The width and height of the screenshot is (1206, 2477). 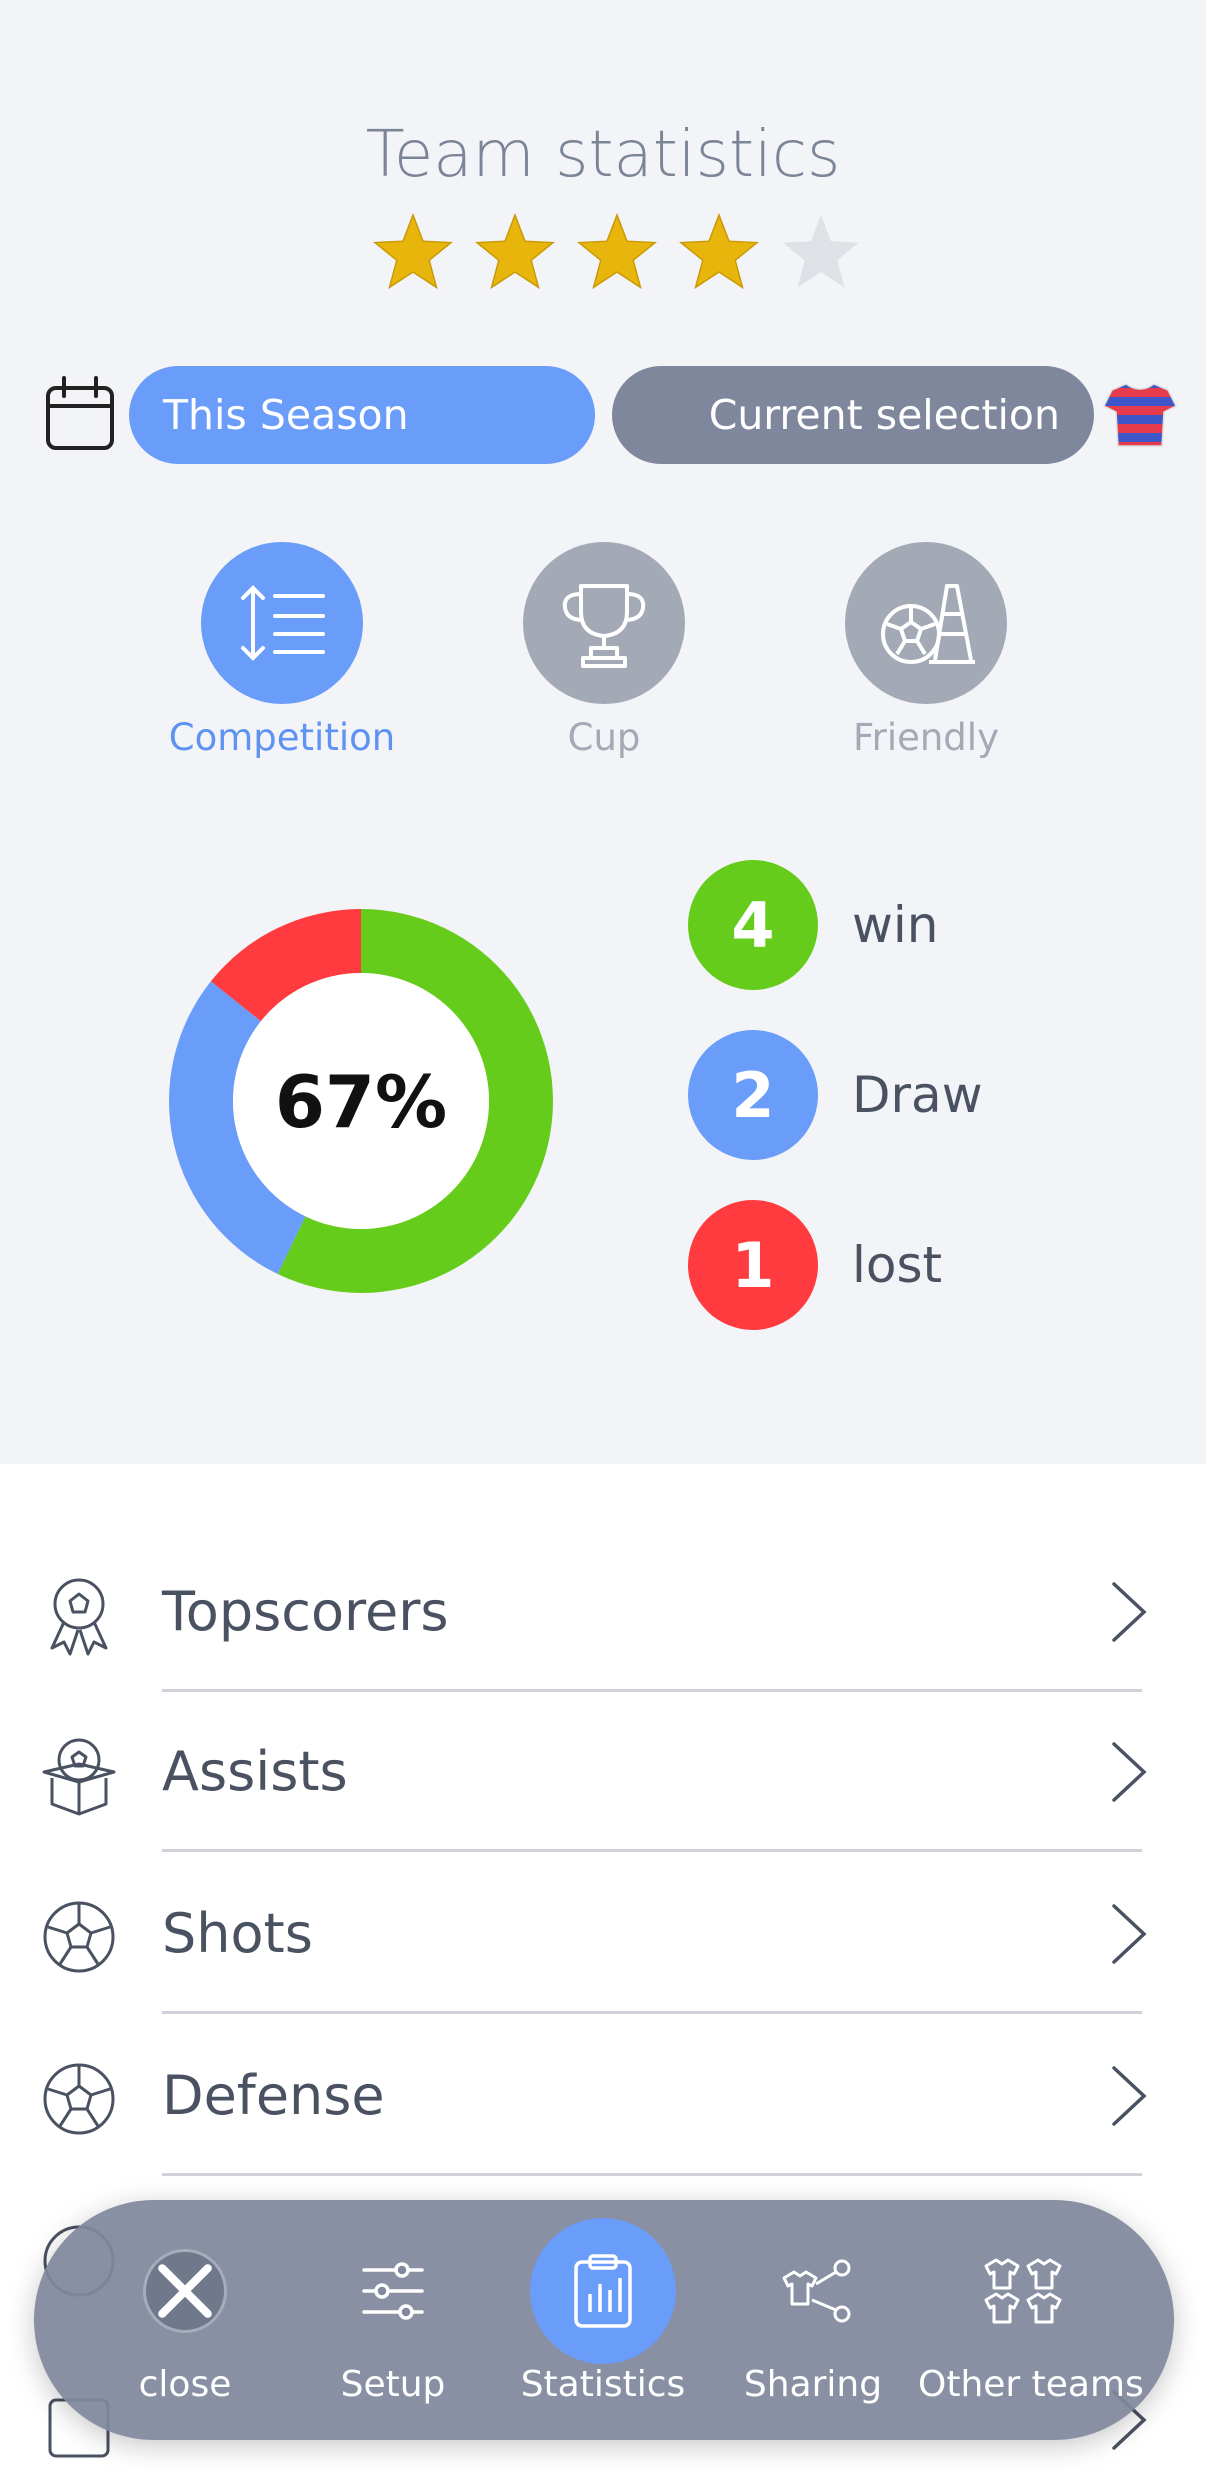 I want to click on box-ball-icon, so click(x=79, y=1777).